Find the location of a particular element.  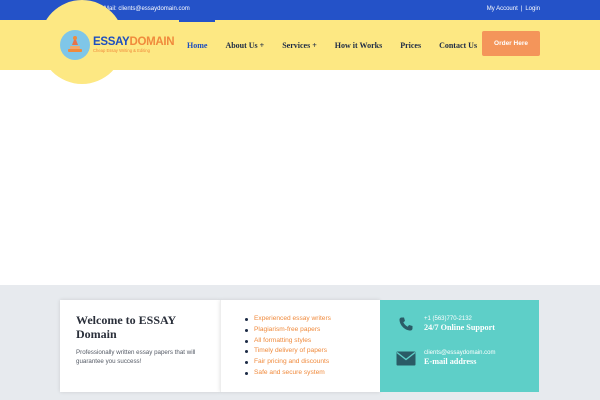

nav-contact-us: Contact Us is located at coordinates (458, 45).